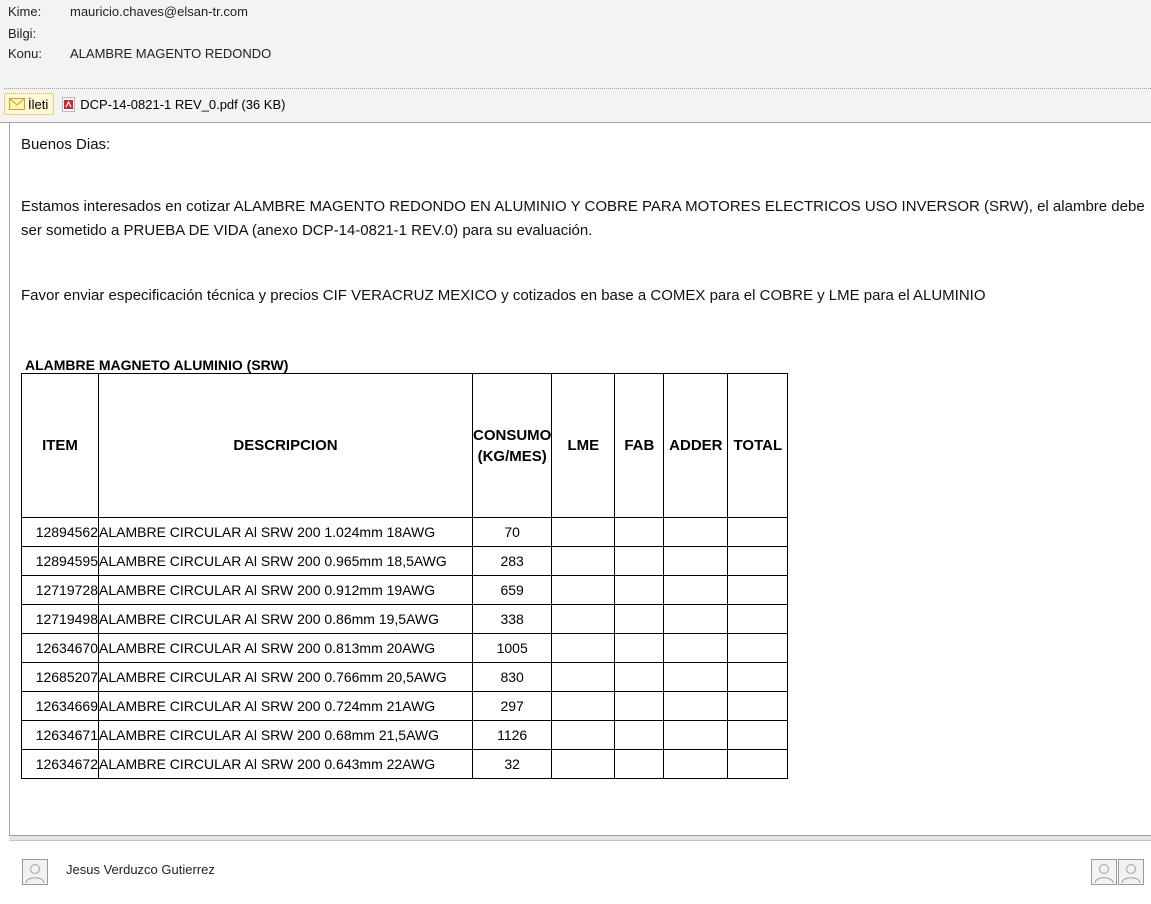 Image resolution: width=1151 pixels, height=904 pixels. Describe the element at coordinates (60, 735) in the screenshot. I see `cell-item: 12634671` at that location.